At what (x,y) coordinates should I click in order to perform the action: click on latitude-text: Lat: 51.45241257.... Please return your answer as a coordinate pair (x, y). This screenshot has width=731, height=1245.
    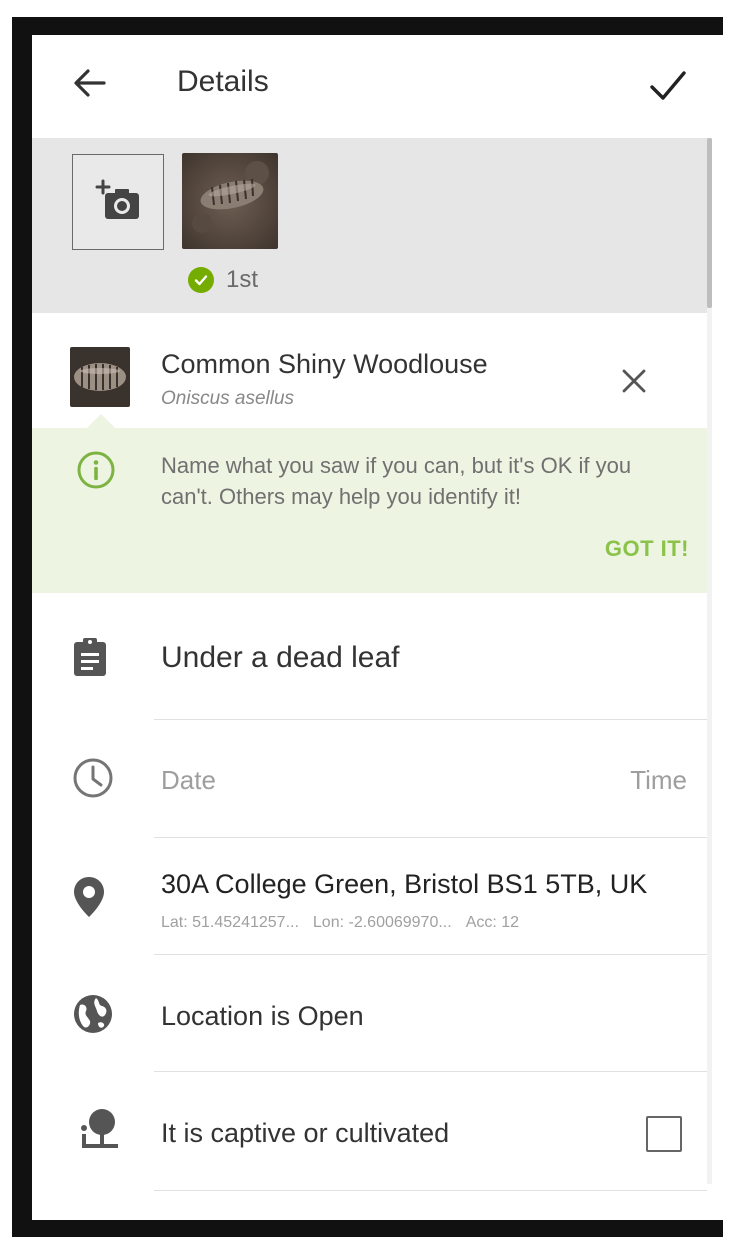
    Looking at the image, I should click on (230, 922).